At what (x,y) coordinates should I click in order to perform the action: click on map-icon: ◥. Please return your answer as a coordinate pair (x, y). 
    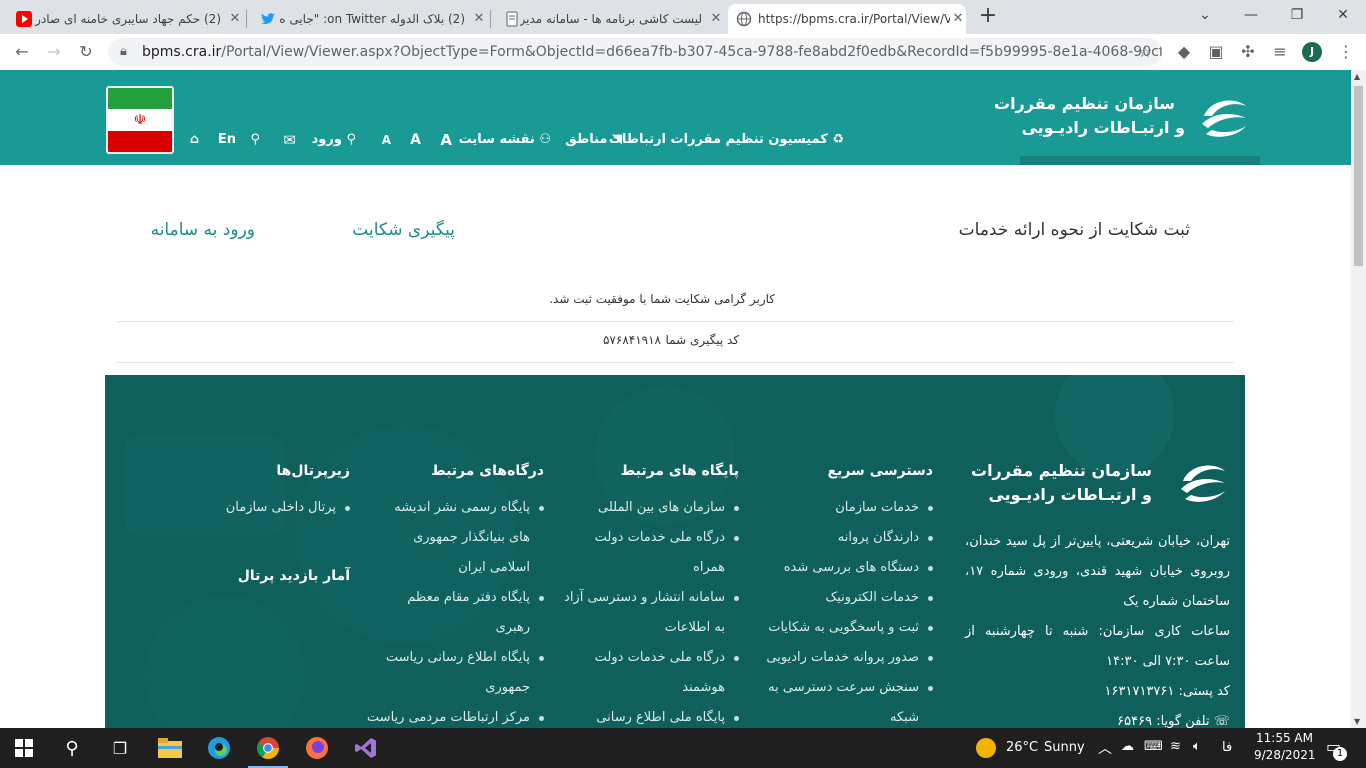
    Looking at the image, I should click on (617, 139).